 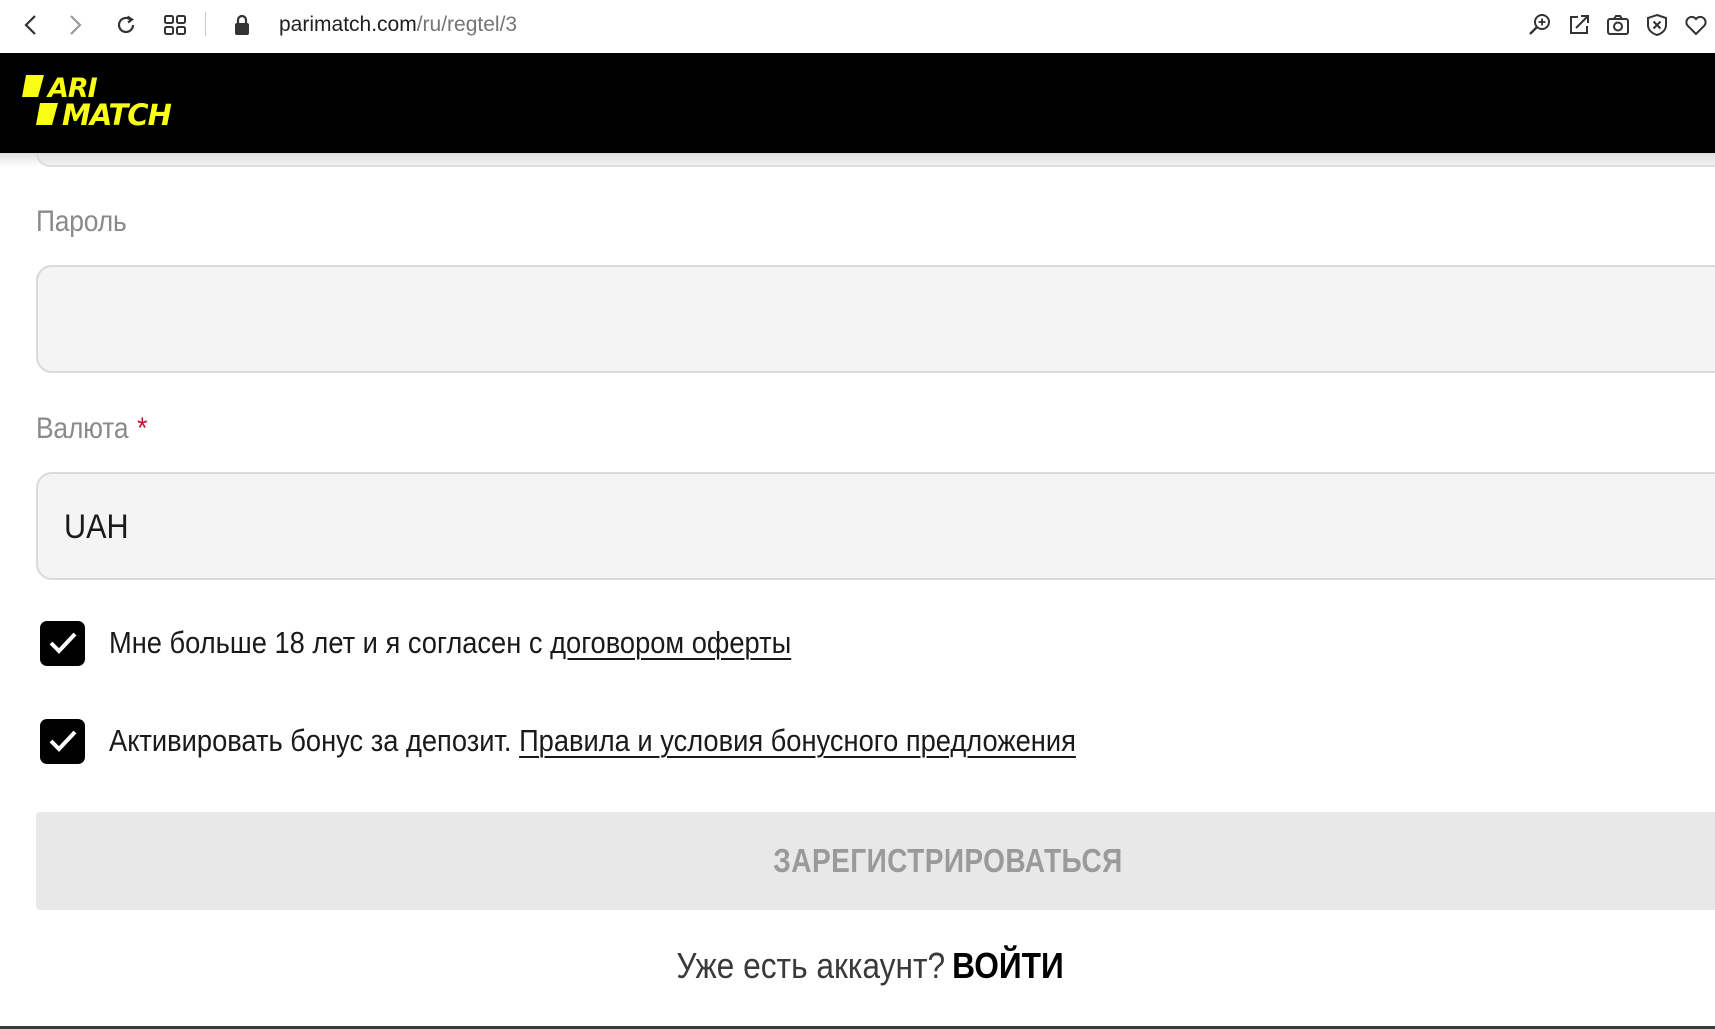 What do you see at coordinates (811, 965) in the screenshot?
I see `login-prompt: Уже есть аккаунт?` at bounding box center [811, 965].